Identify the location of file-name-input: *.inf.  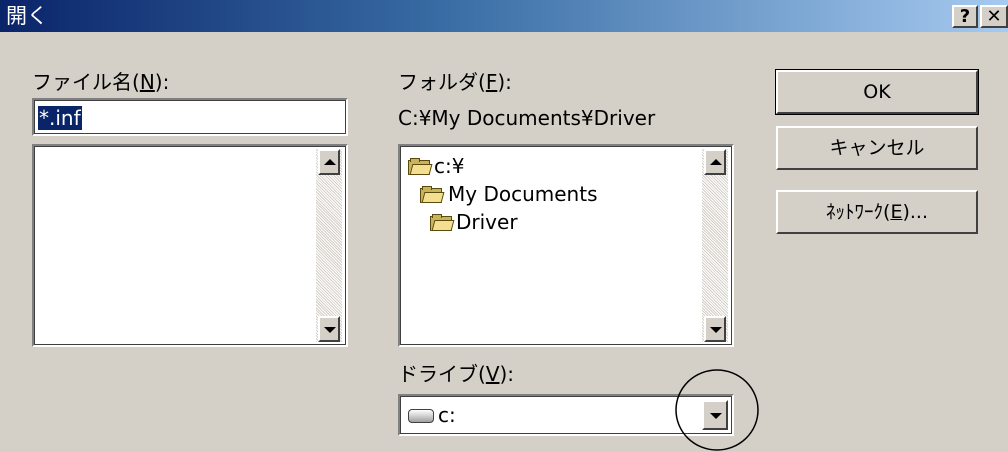
(60, 118).